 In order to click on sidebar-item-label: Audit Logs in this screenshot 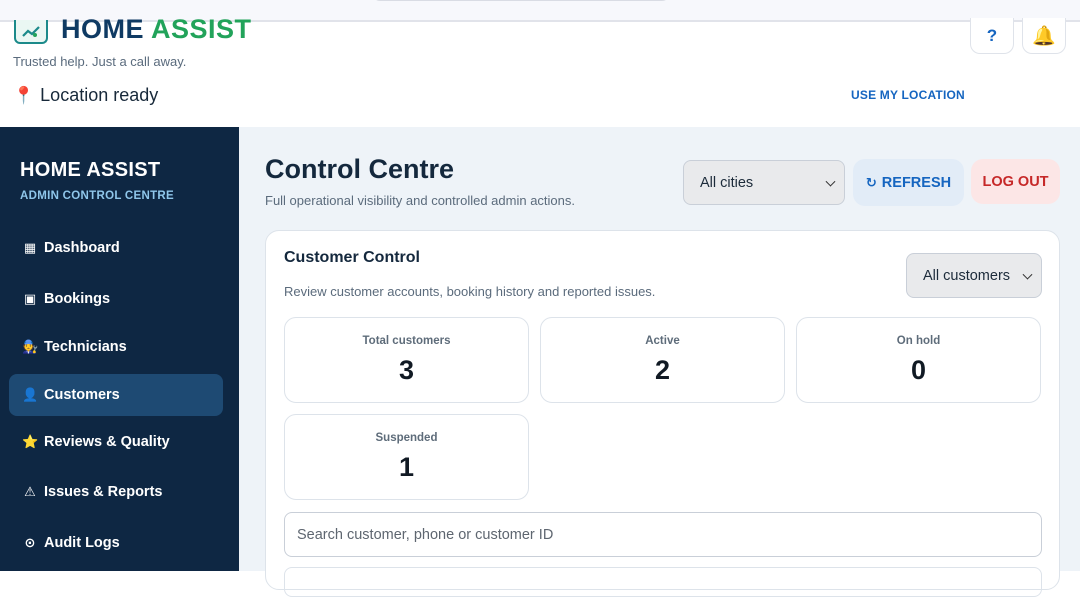, I will do `click(82, 543)`.